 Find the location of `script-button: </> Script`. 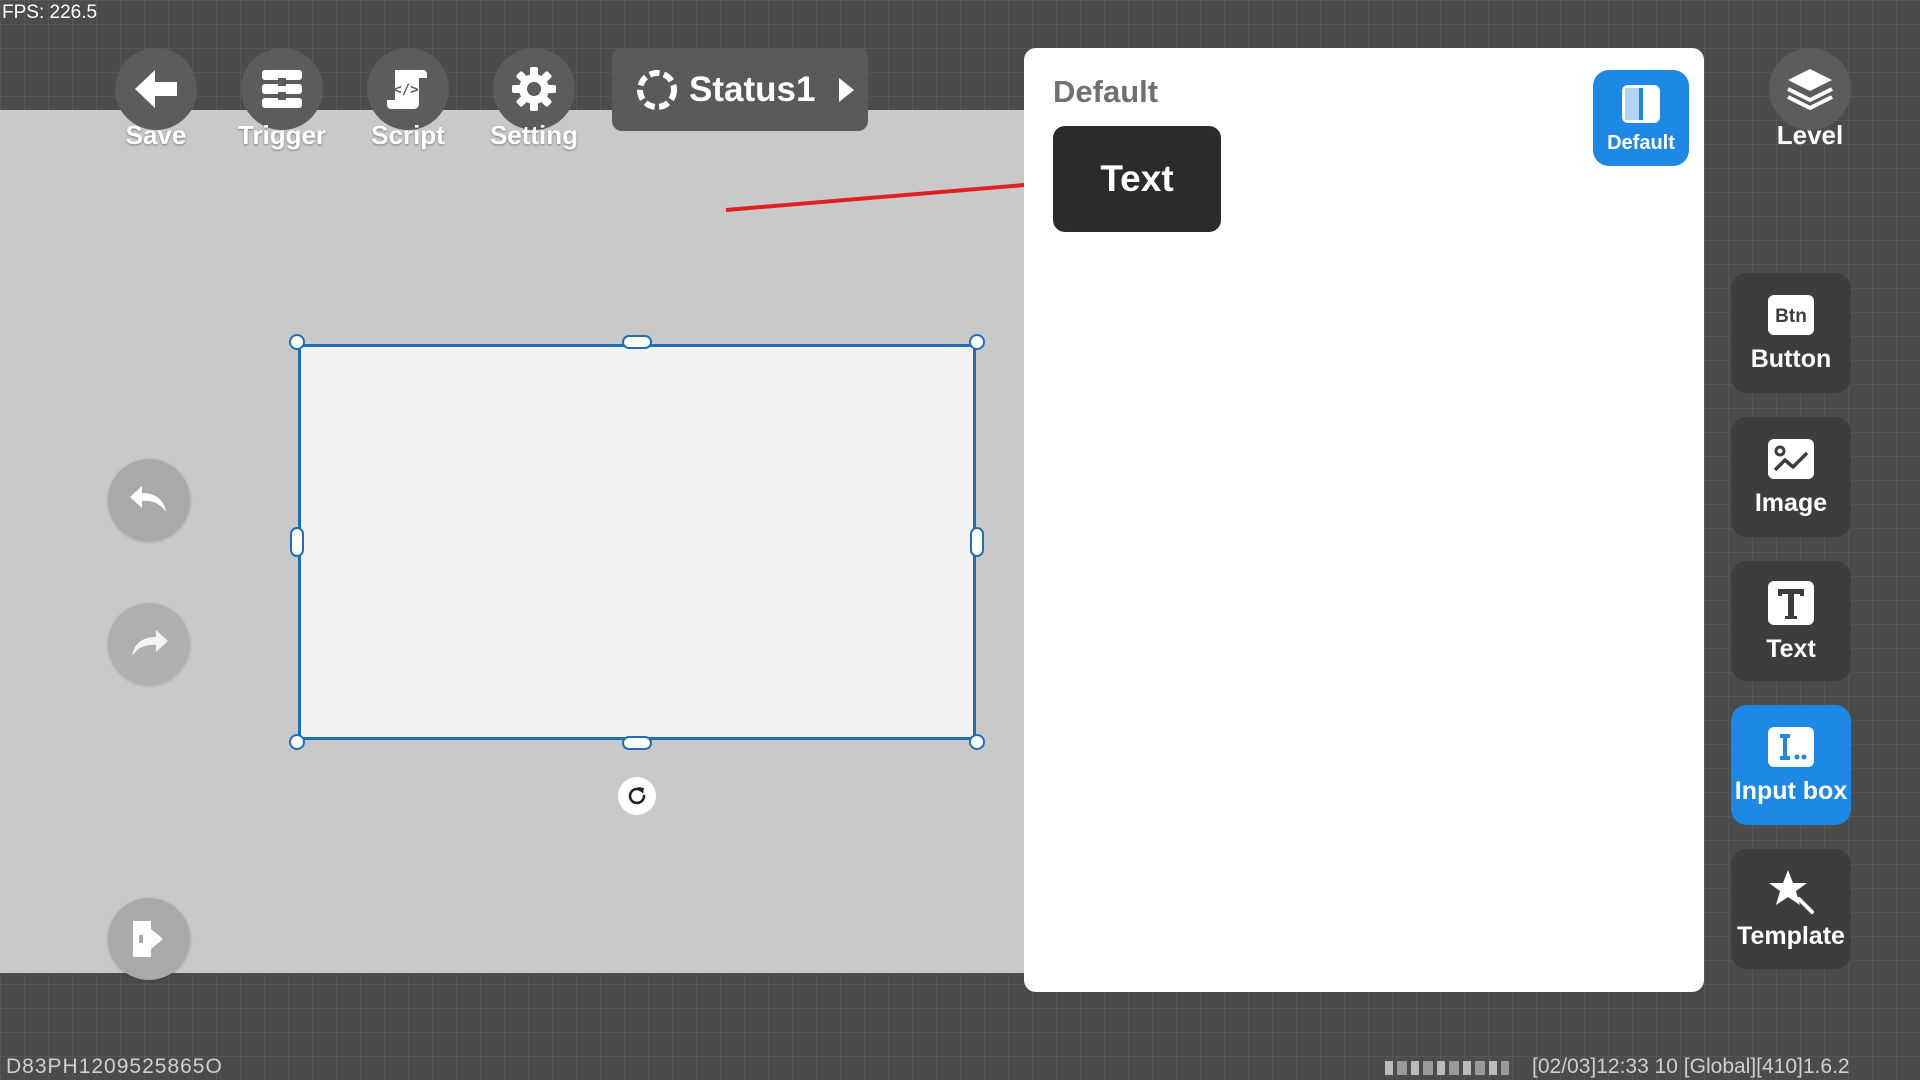

script-button: </> Script is located at coordinates (408, 99).